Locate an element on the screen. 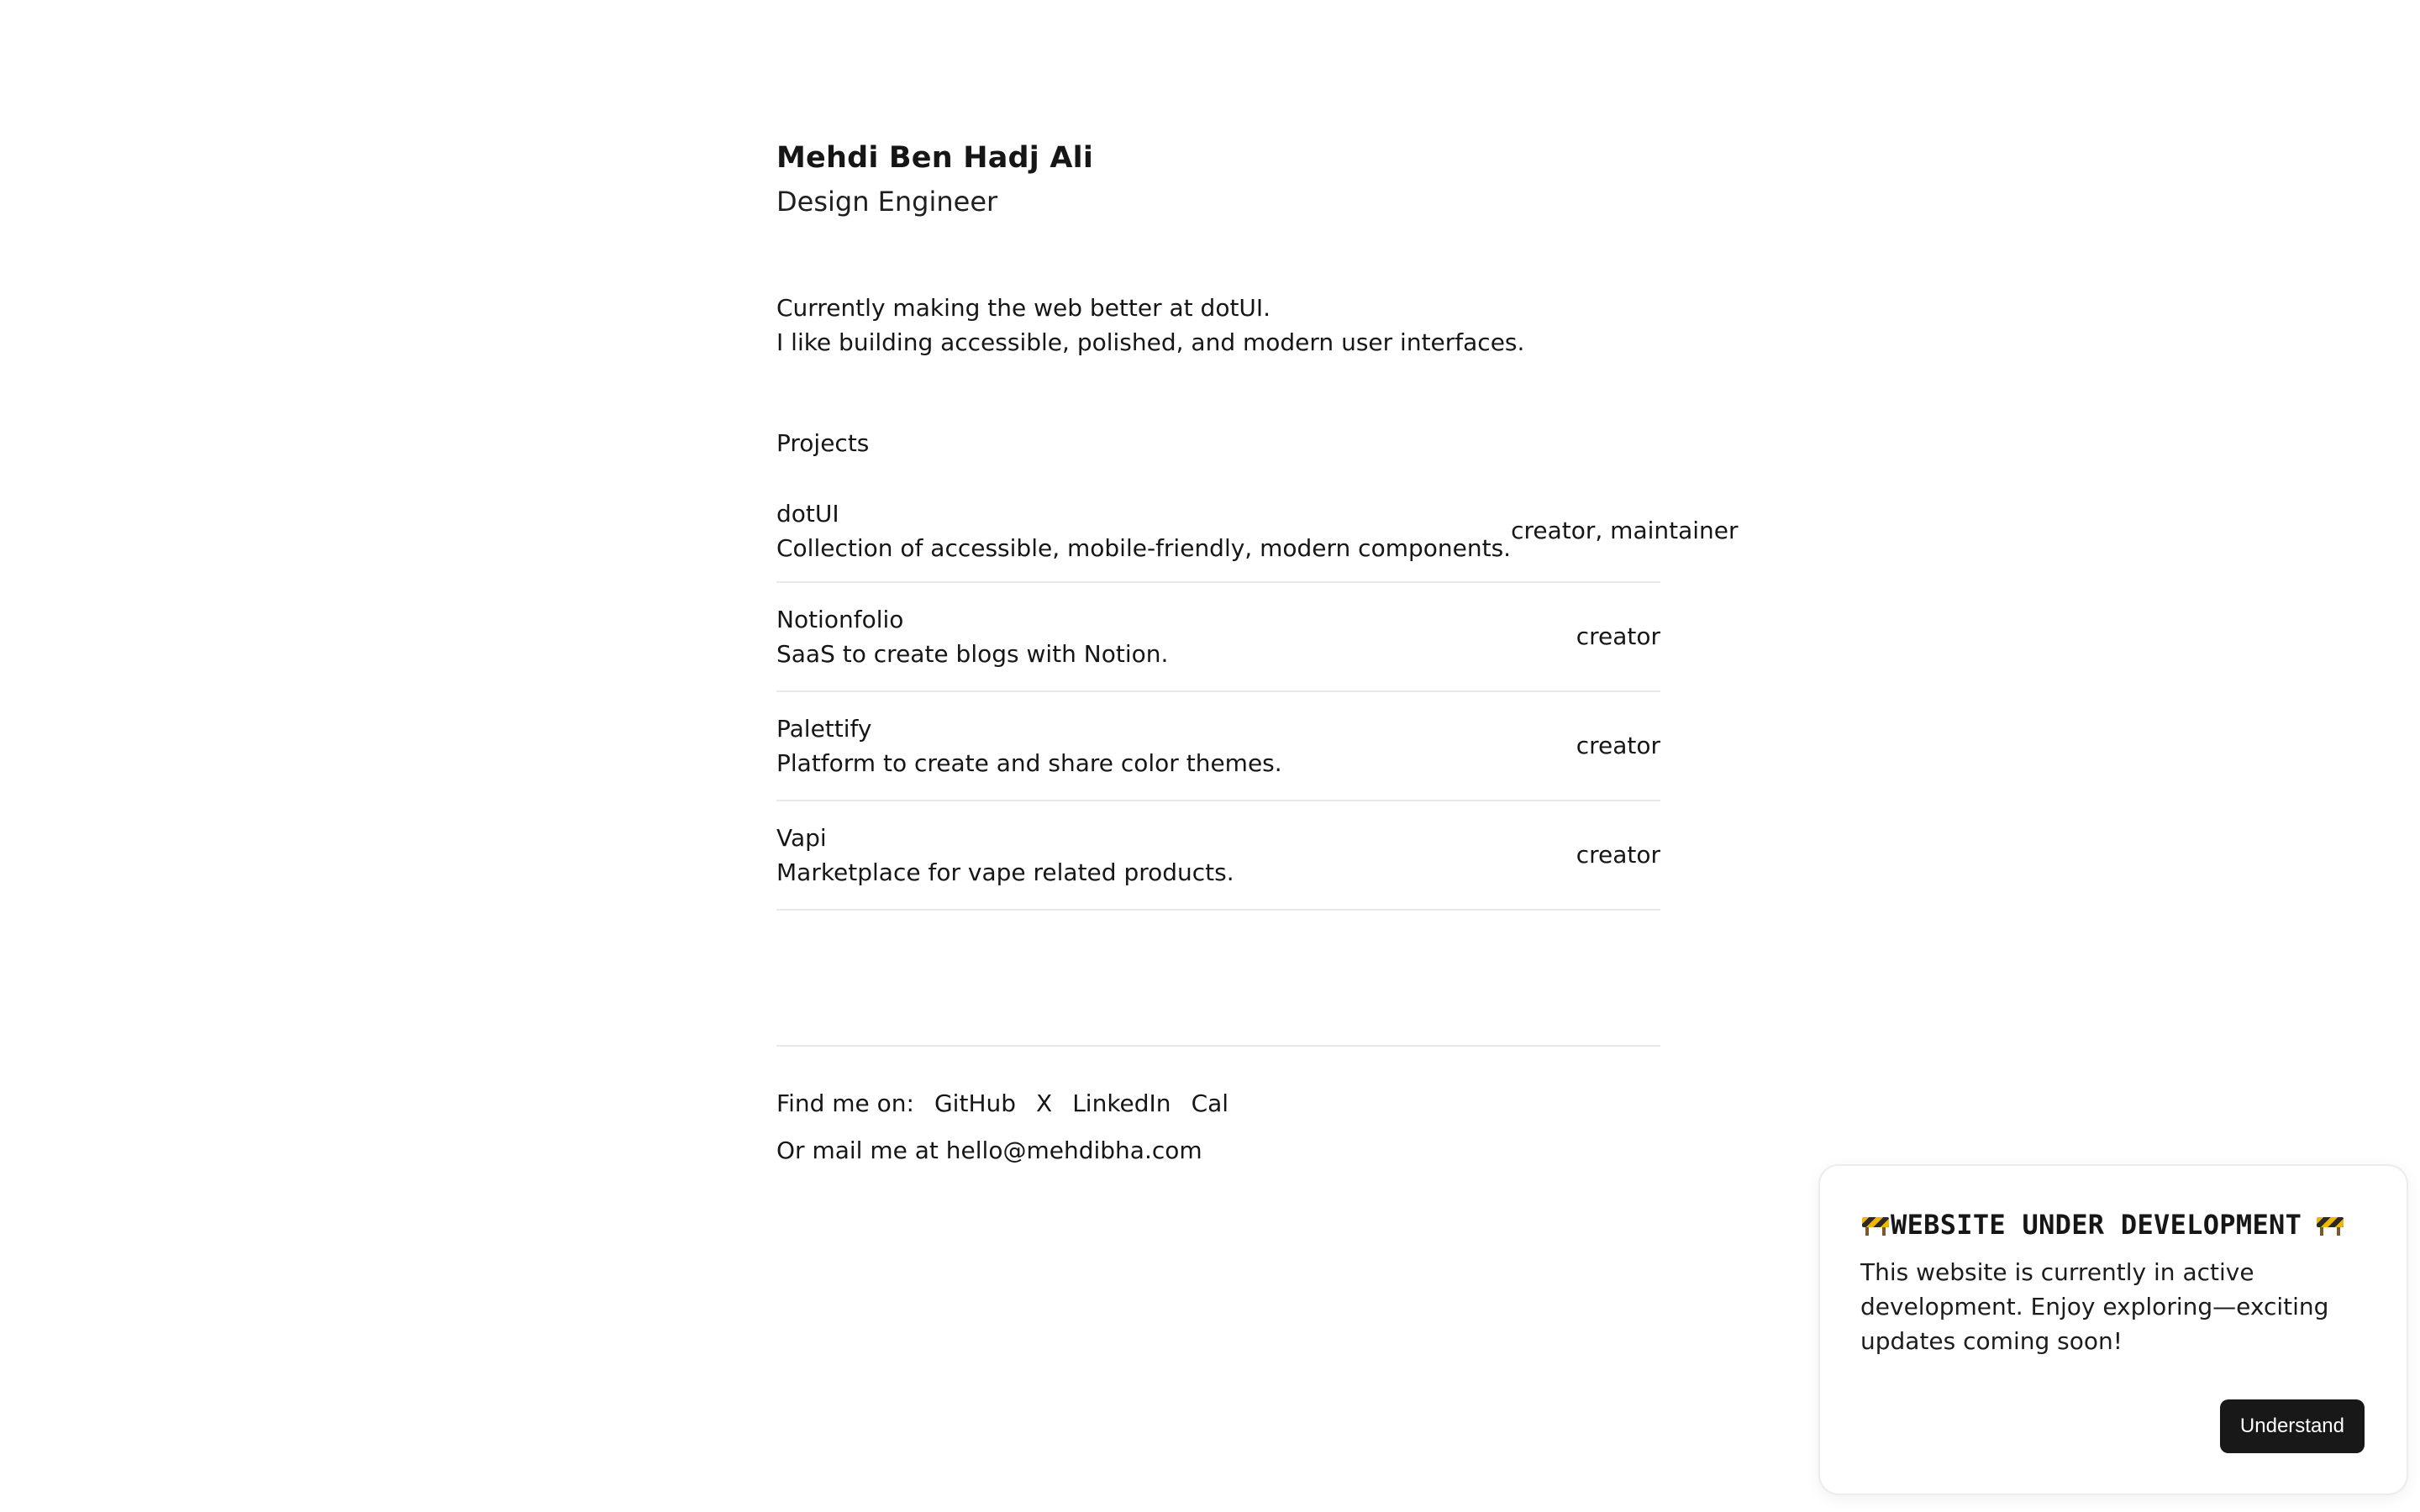 The width and height of the screenshot is (2420, 1512). project-role: creator, maintainer is located at coordinates (1625, 530).